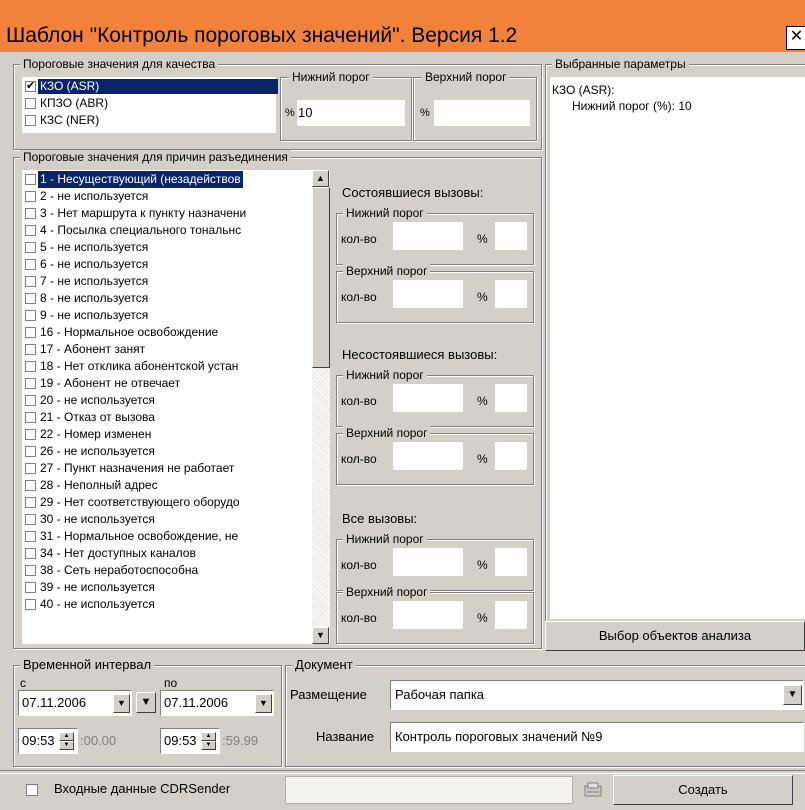 Image resolution: width=805 pixels, height=810 pixels. I want to click on list-item: 18 - Нет отклика абонентской устан, so click(167, 366).